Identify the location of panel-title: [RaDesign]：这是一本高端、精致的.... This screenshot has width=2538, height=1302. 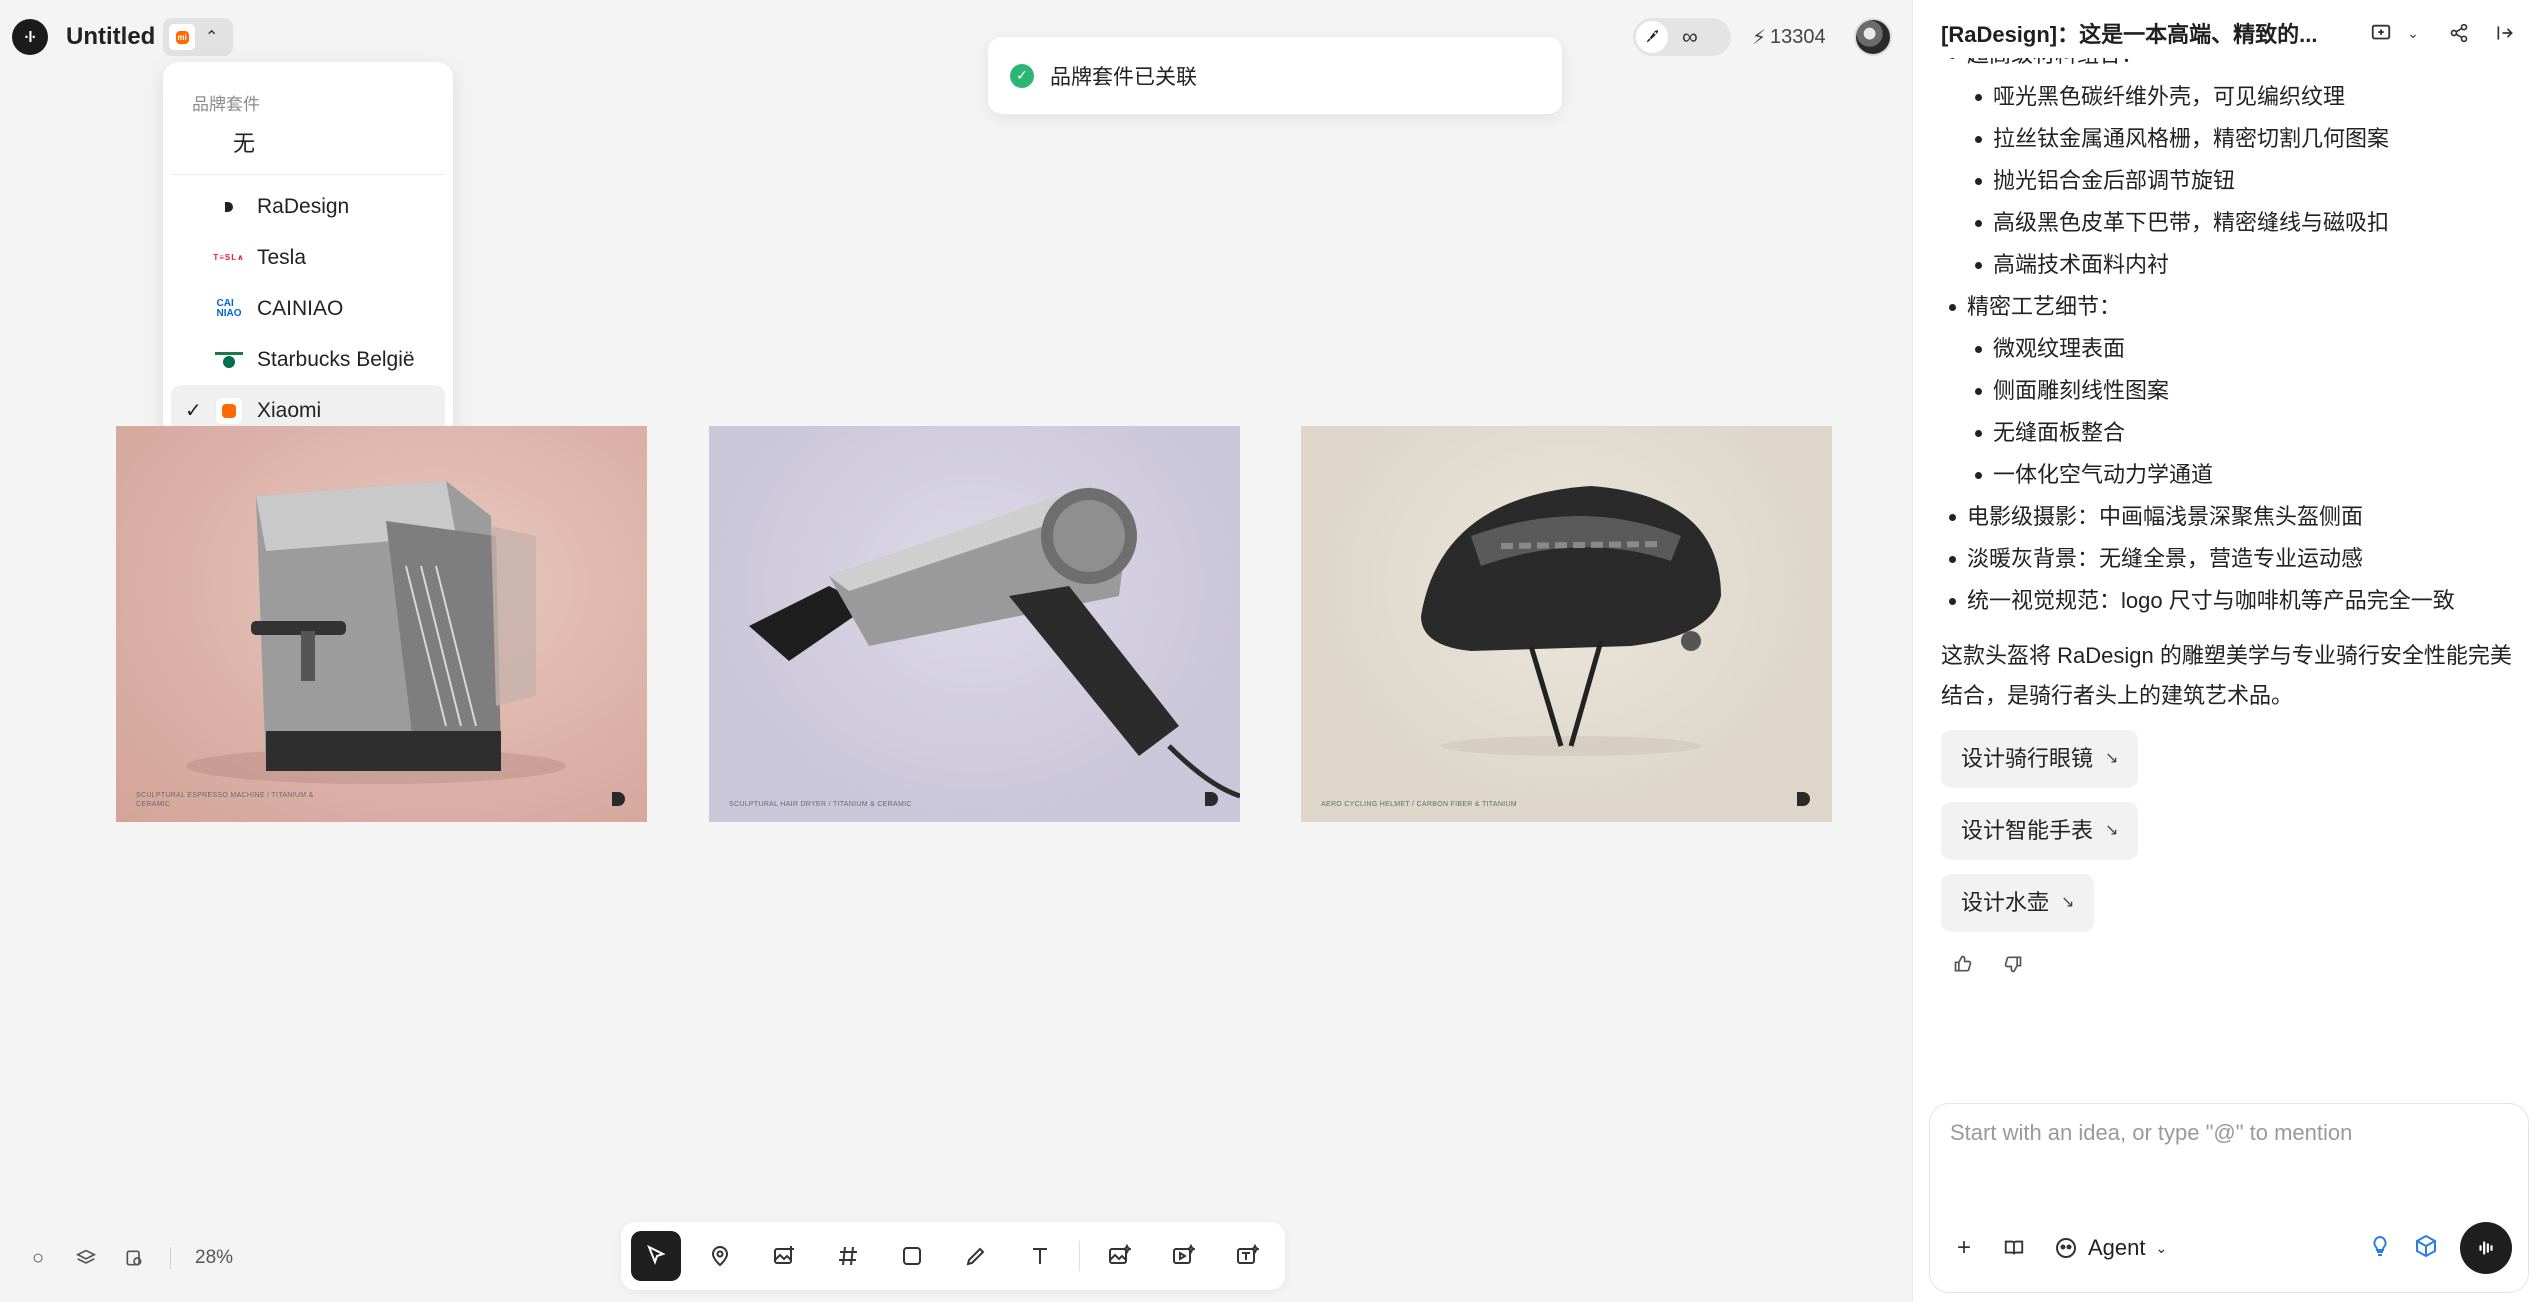
(2129, 34).